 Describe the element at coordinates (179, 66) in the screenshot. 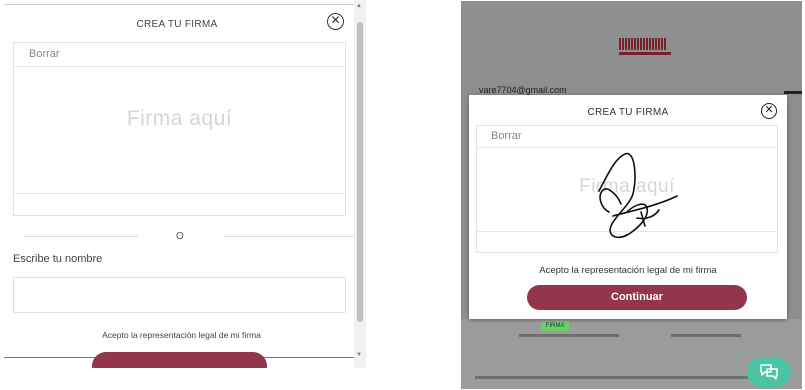

I see `pad-divider` at that location.